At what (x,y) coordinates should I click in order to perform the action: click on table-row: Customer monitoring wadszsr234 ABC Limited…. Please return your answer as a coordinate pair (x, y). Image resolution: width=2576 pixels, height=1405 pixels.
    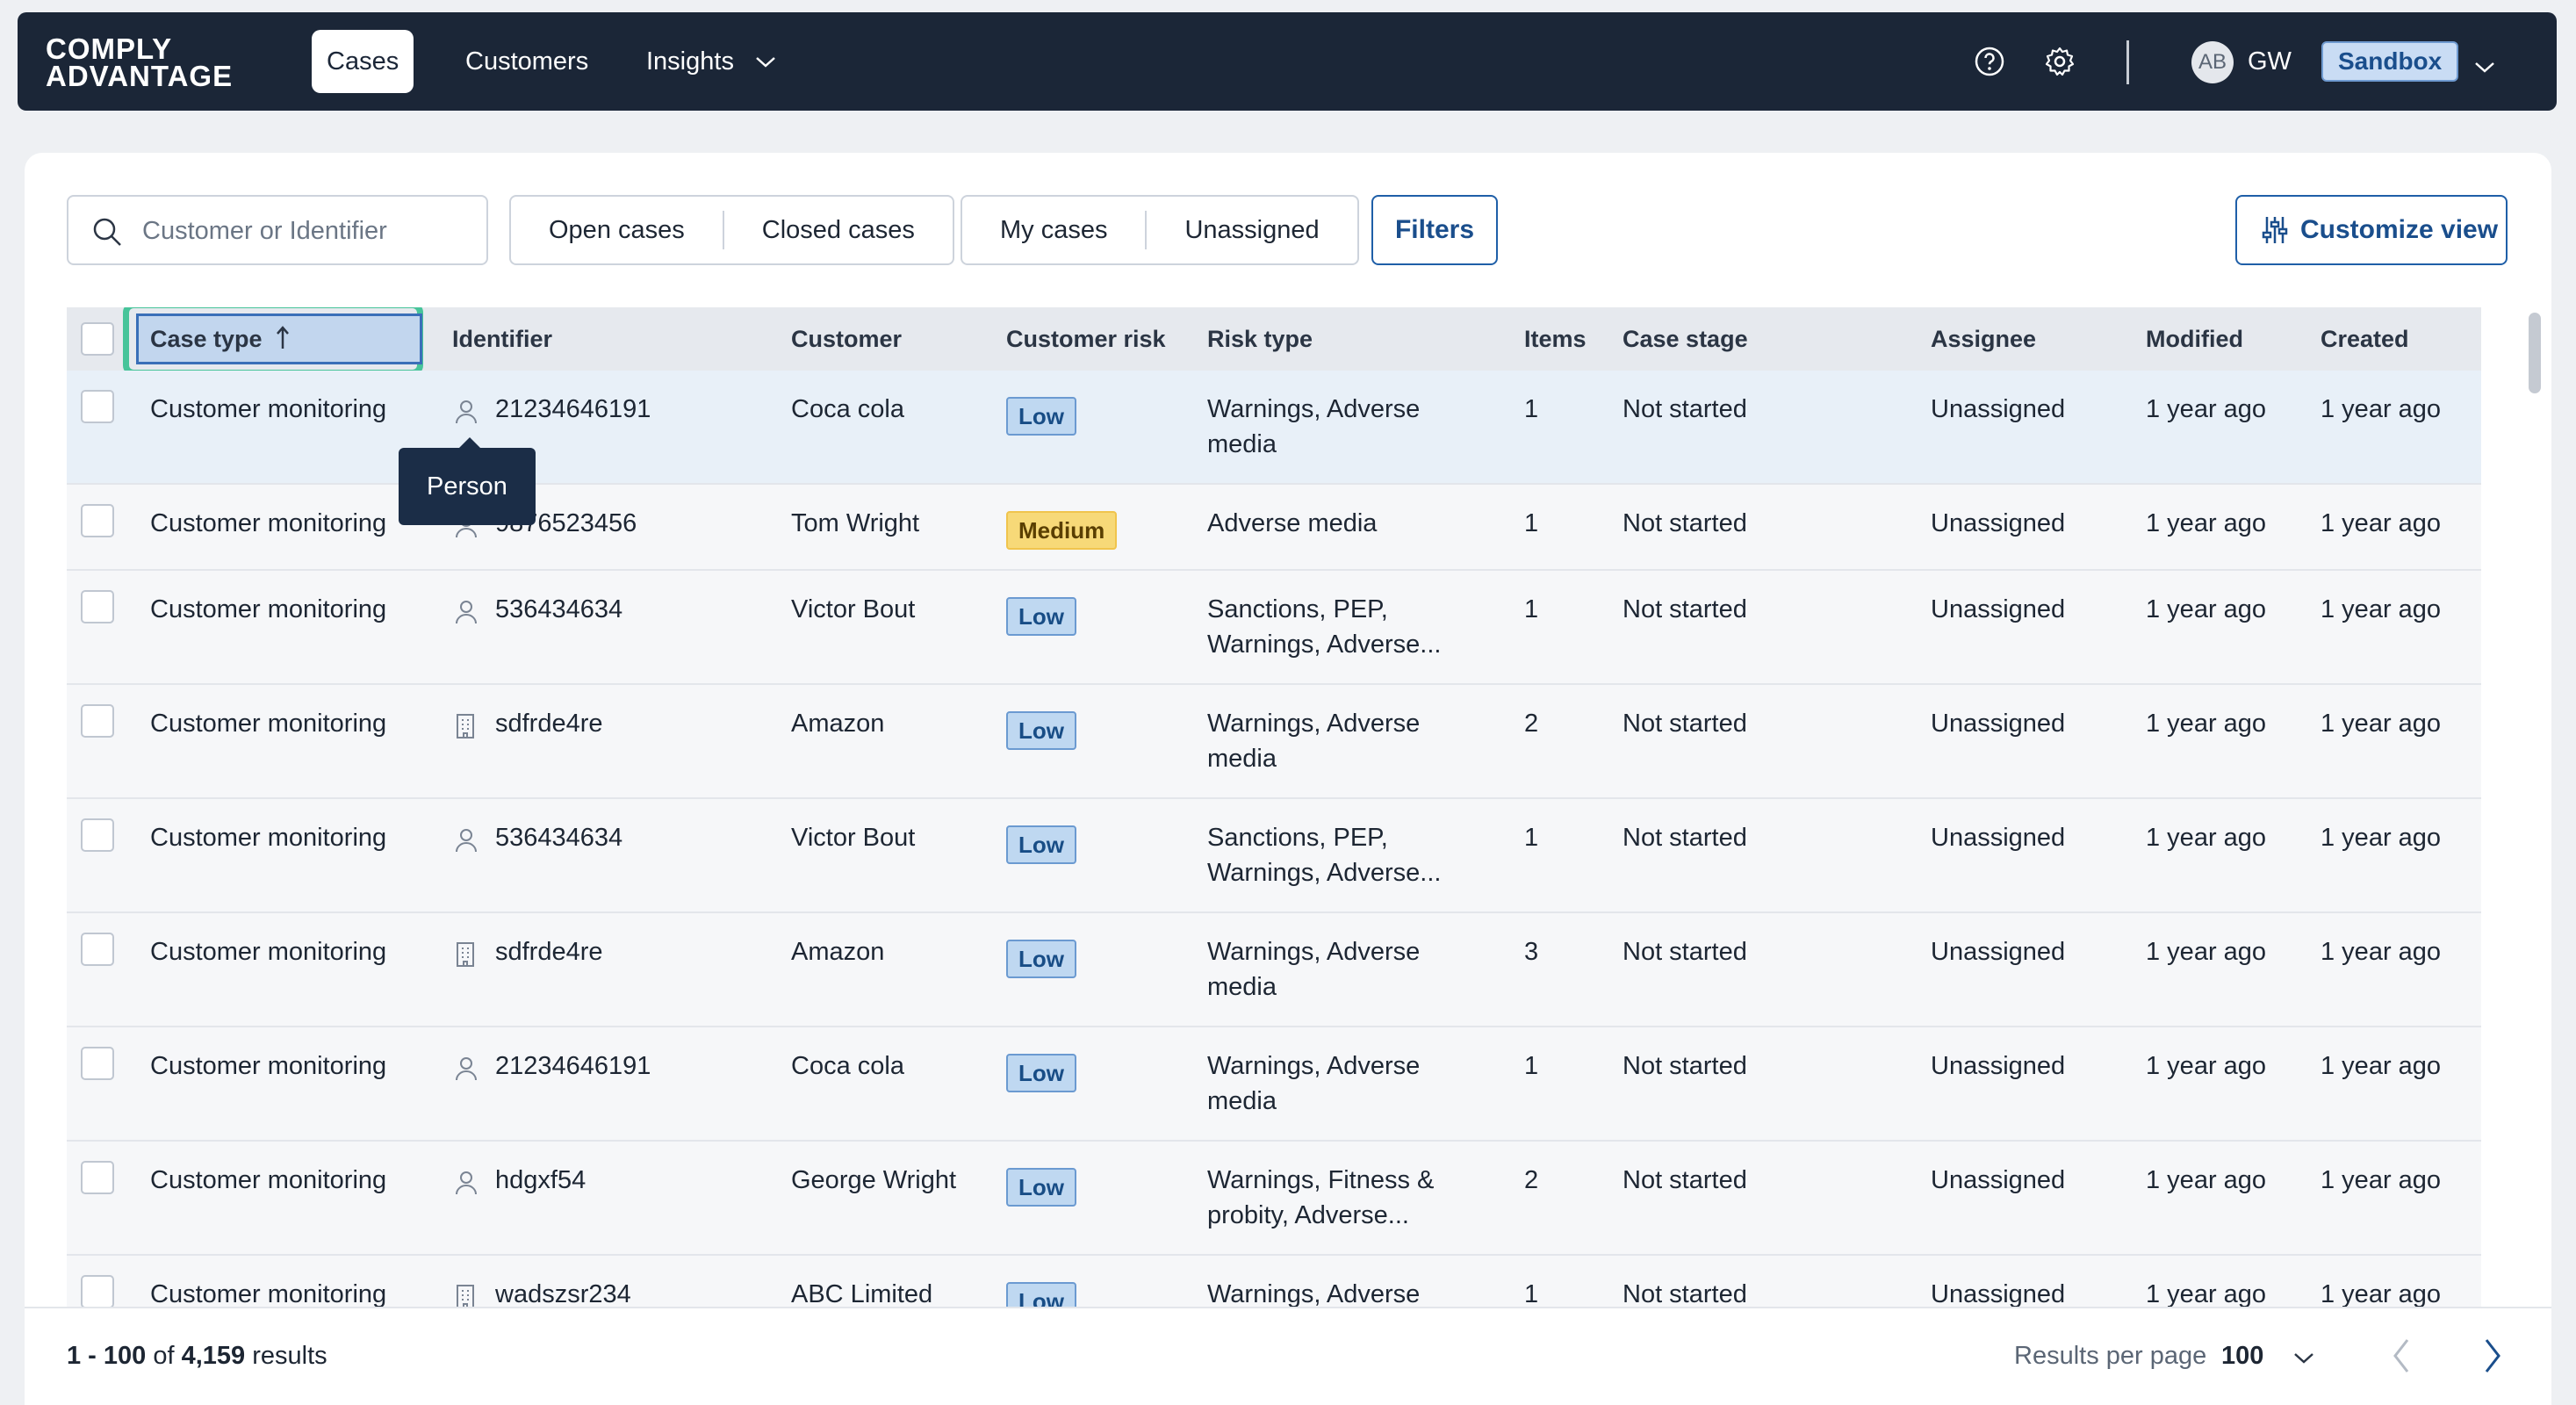
    Looking at the image, I should click on (1274, 1282).